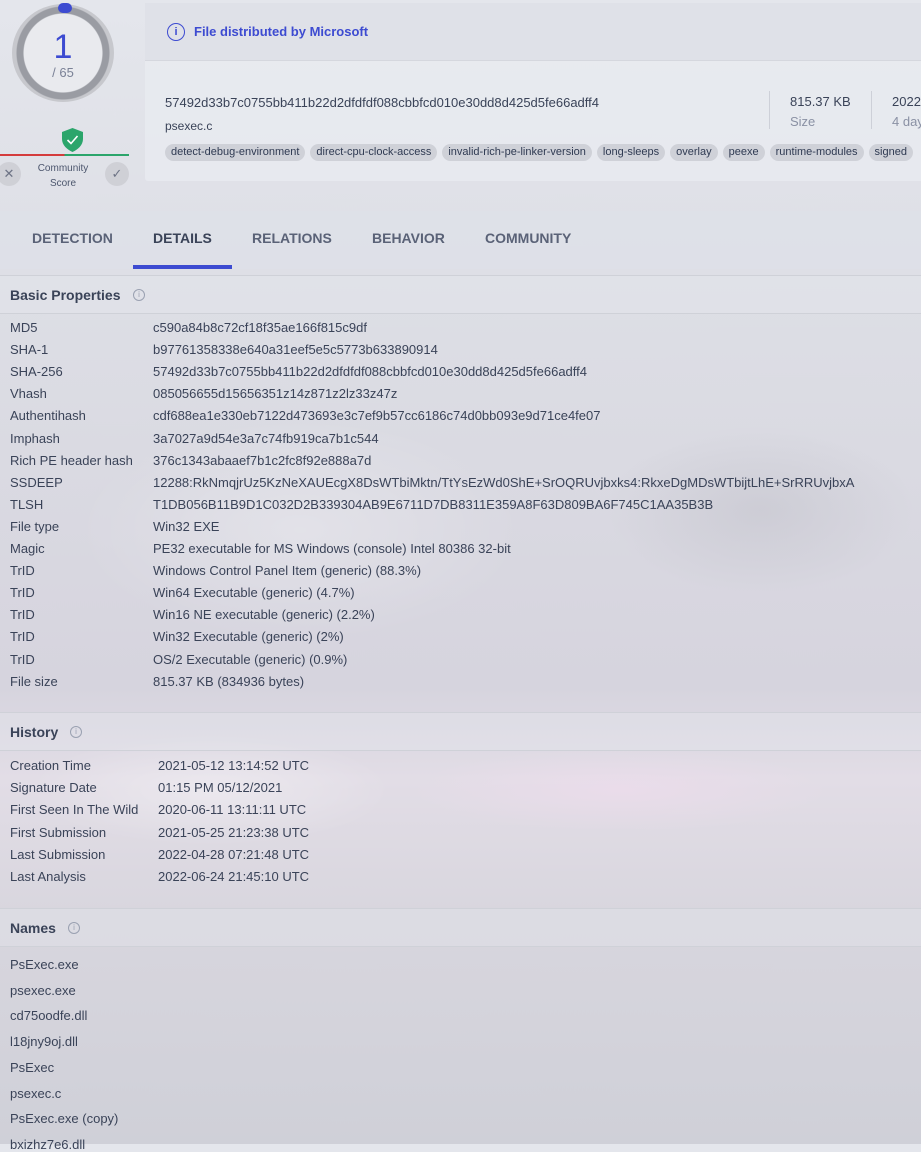 The image size is (921, 1152). Describe the element at coordinates (182, 240) in the screenshot. I see `tab-details: DETAILS` at that location.